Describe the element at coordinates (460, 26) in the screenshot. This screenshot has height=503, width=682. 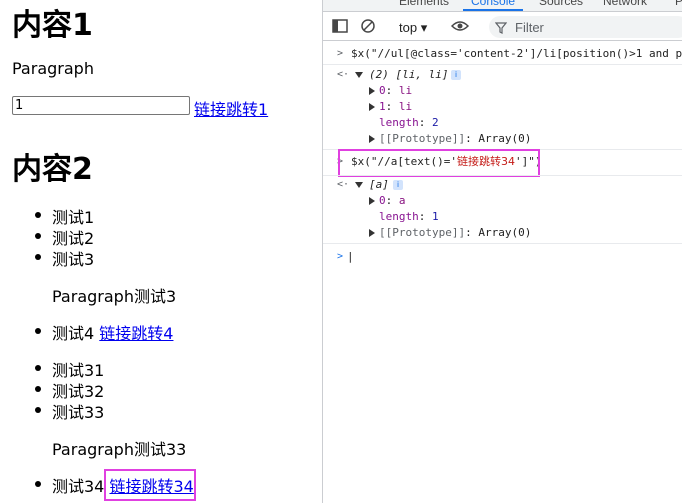
I see `live-expression-eye-icon` at that location.